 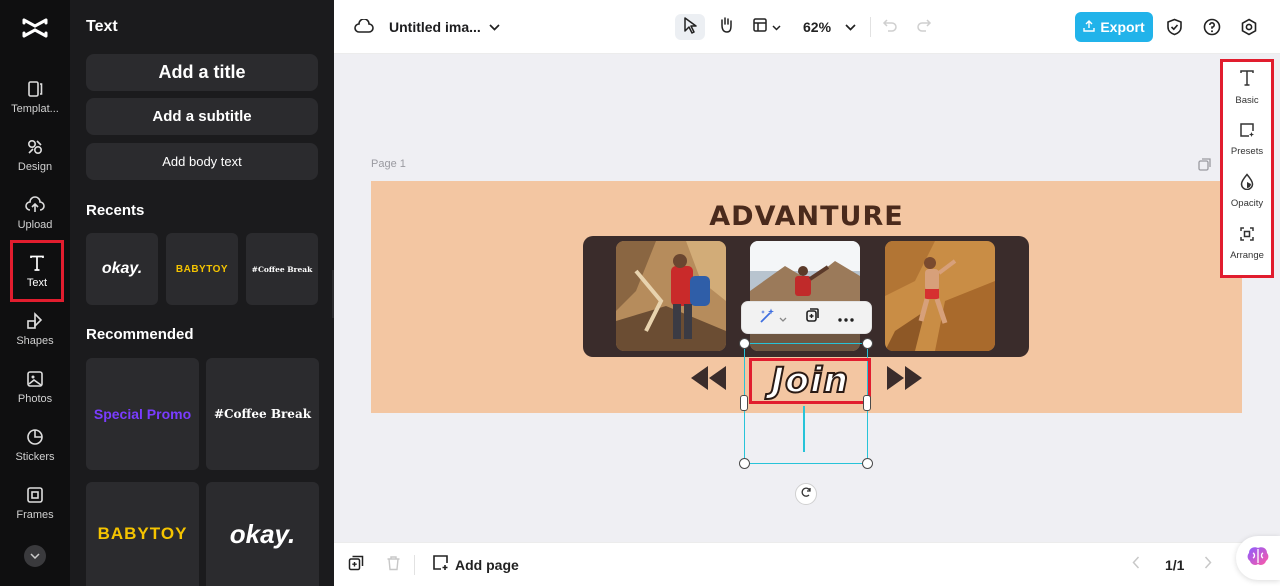 What do you see at coordinates (812, 317) in the screenshot?
I see `duplicate-icon` at bounding box center [812, 317].